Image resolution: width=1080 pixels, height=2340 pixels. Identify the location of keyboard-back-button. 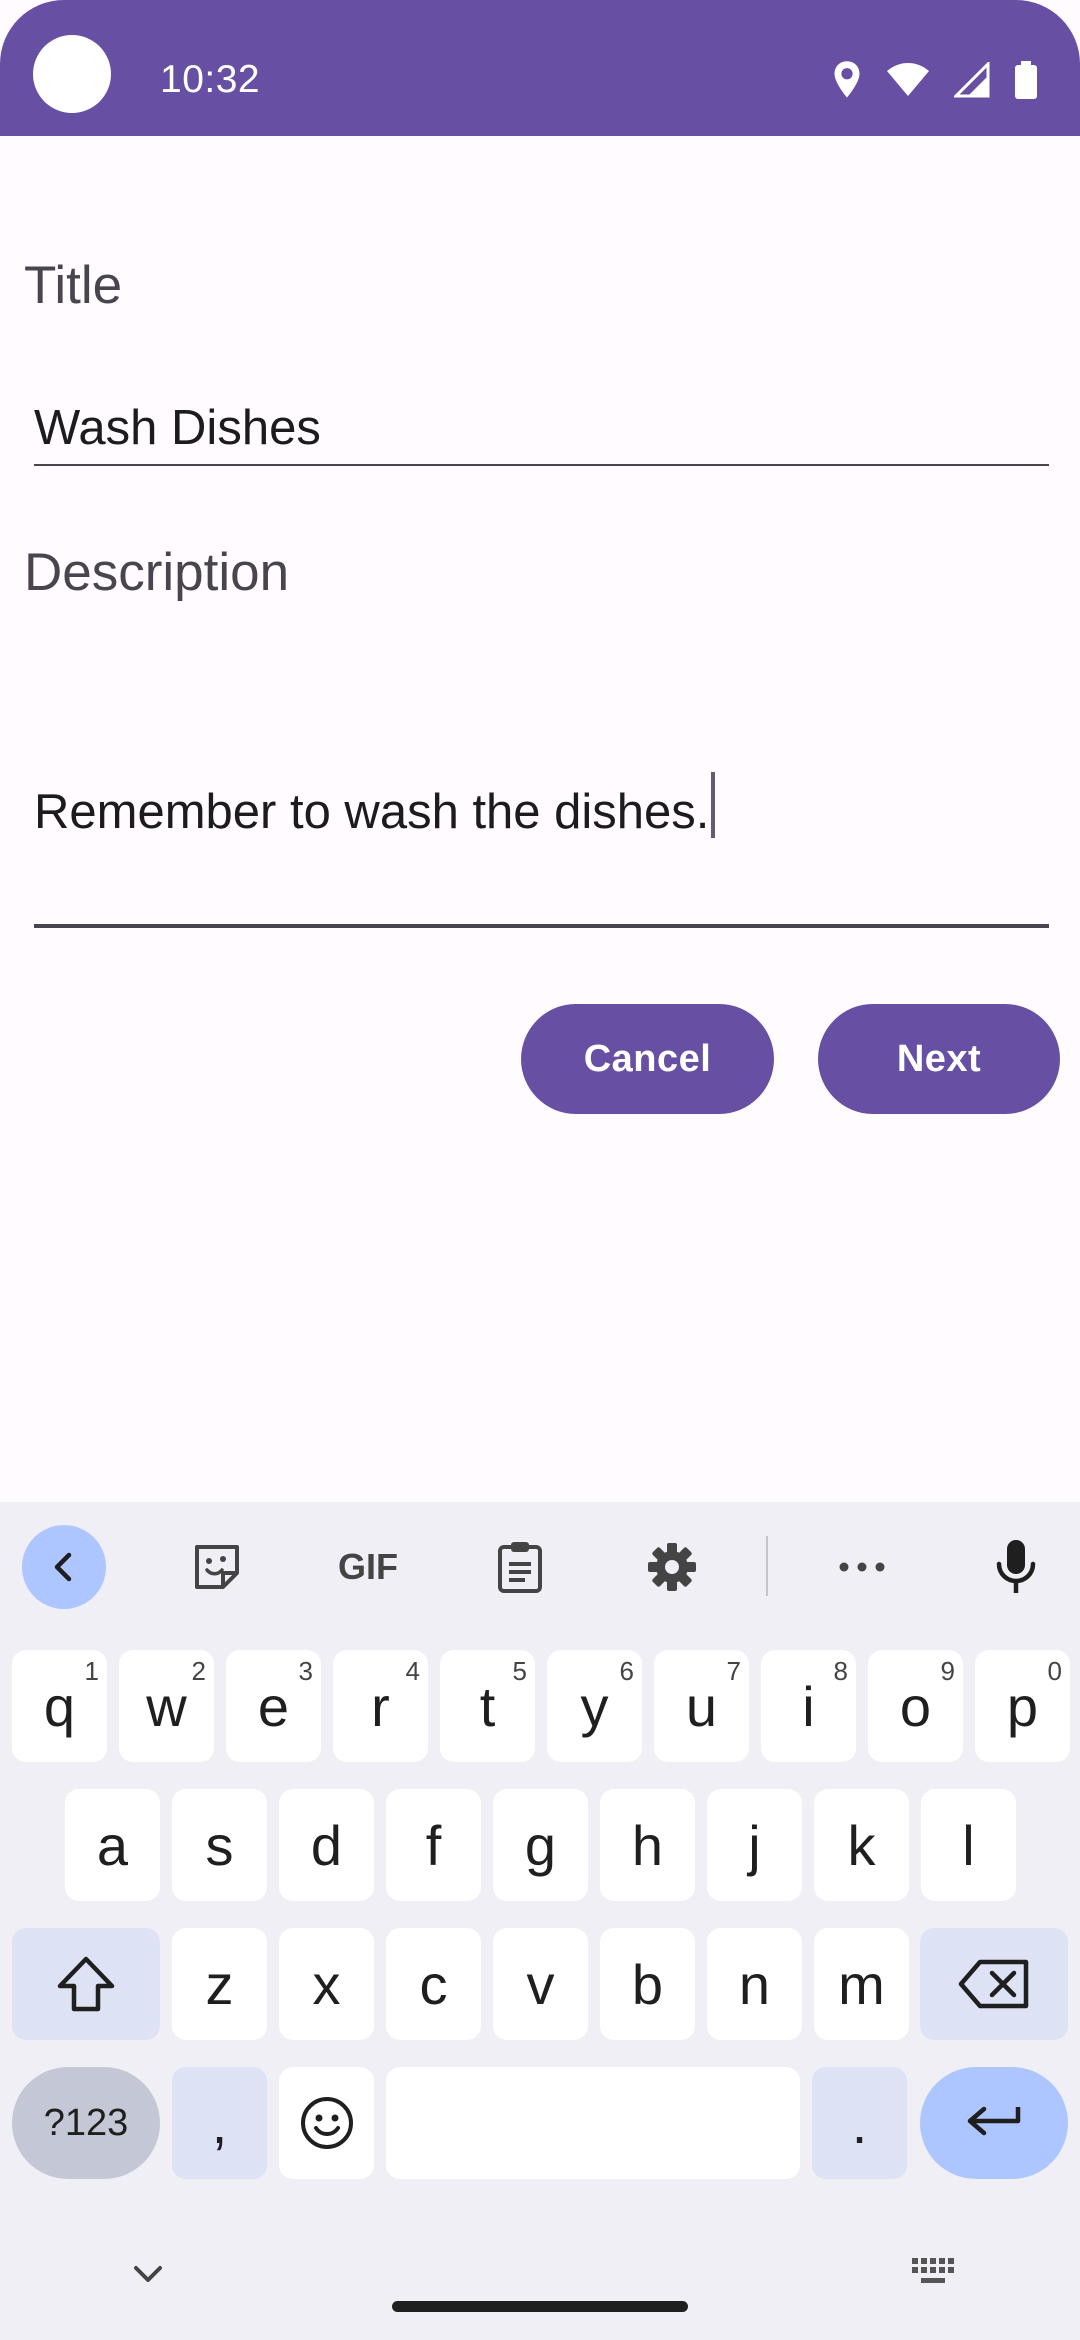
(64, 1567).